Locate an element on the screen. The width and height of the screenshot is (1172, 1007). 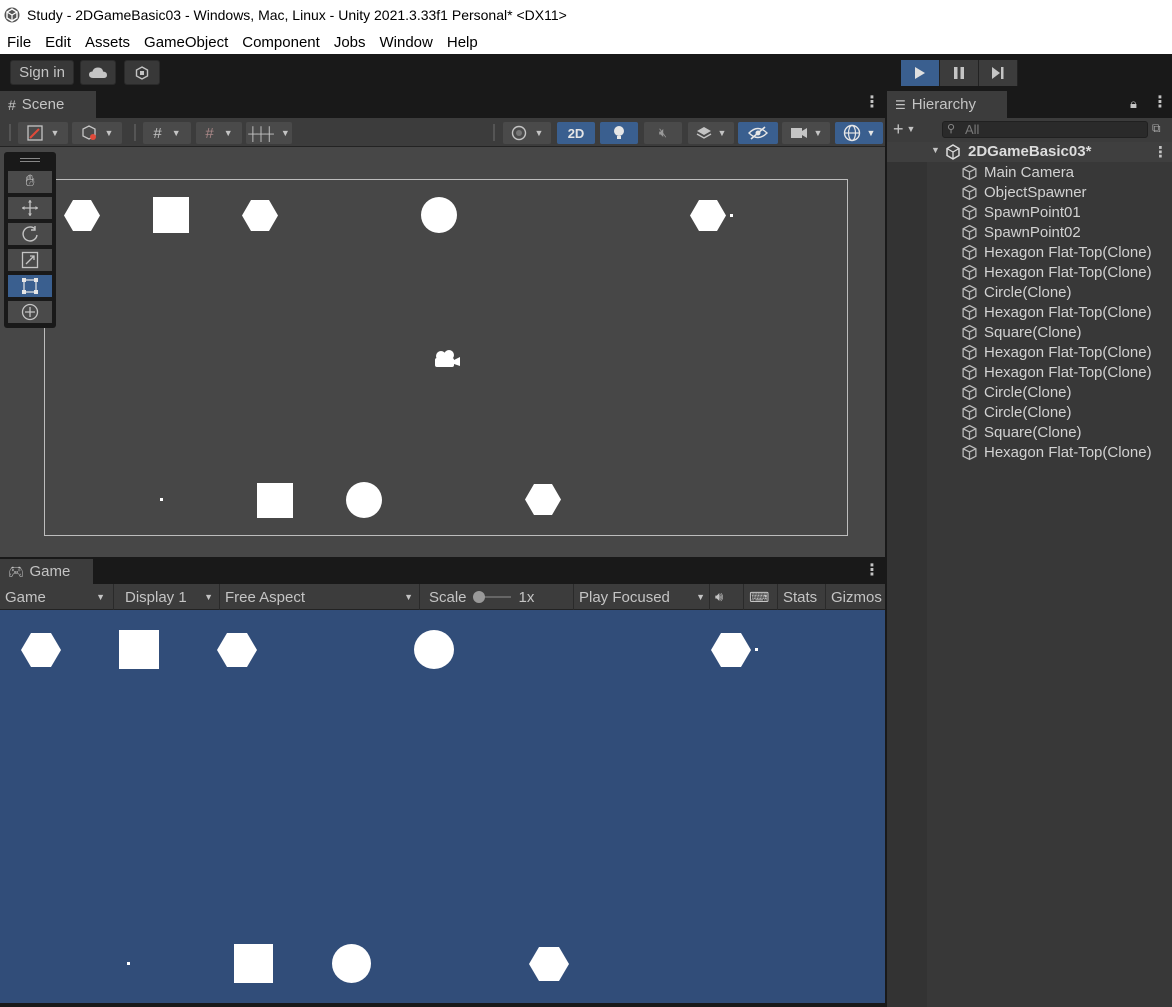
hierarchy-search-input: All is located at coordinates (1045, 129).